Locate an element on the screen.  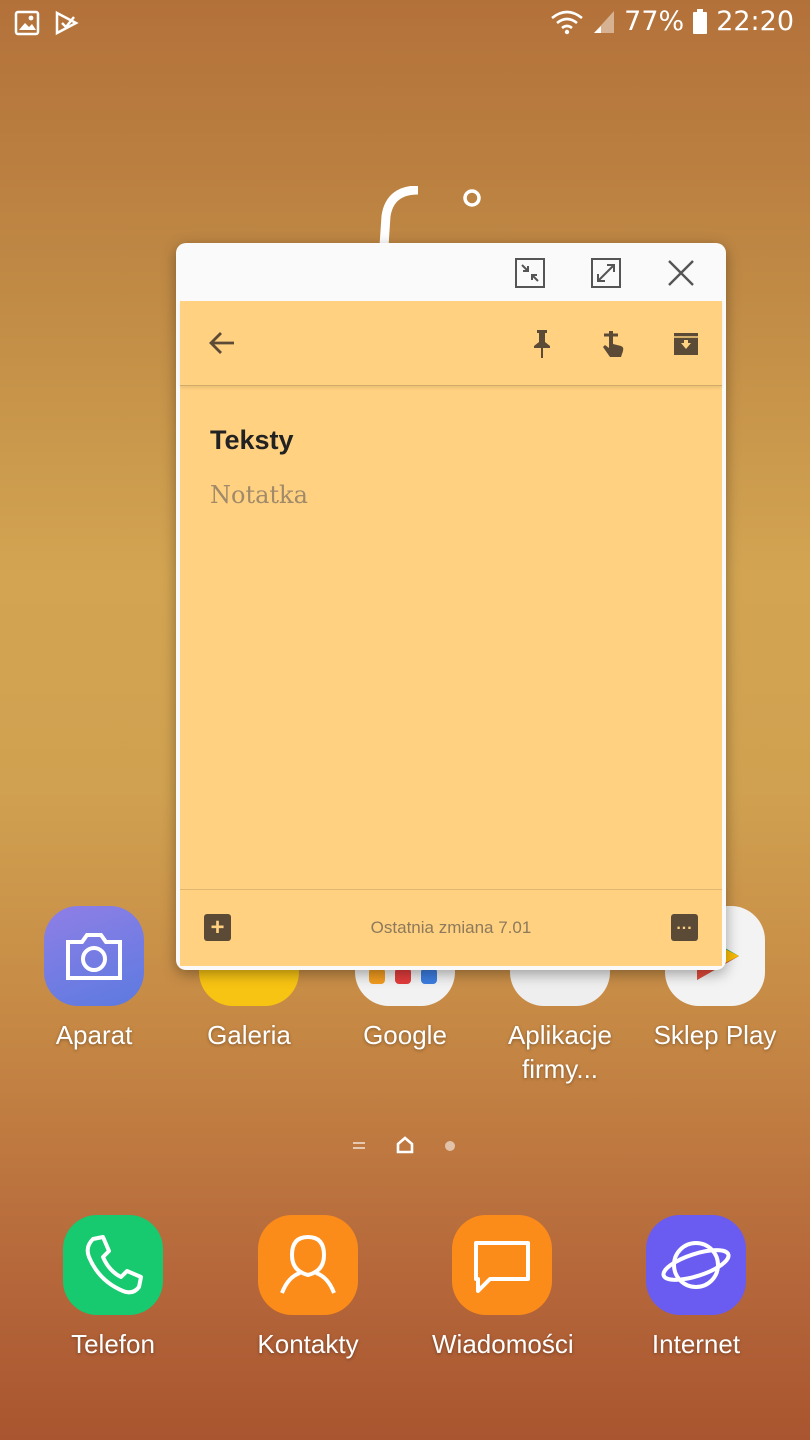
app-label: Internet is located at coordinates (696, 1344).